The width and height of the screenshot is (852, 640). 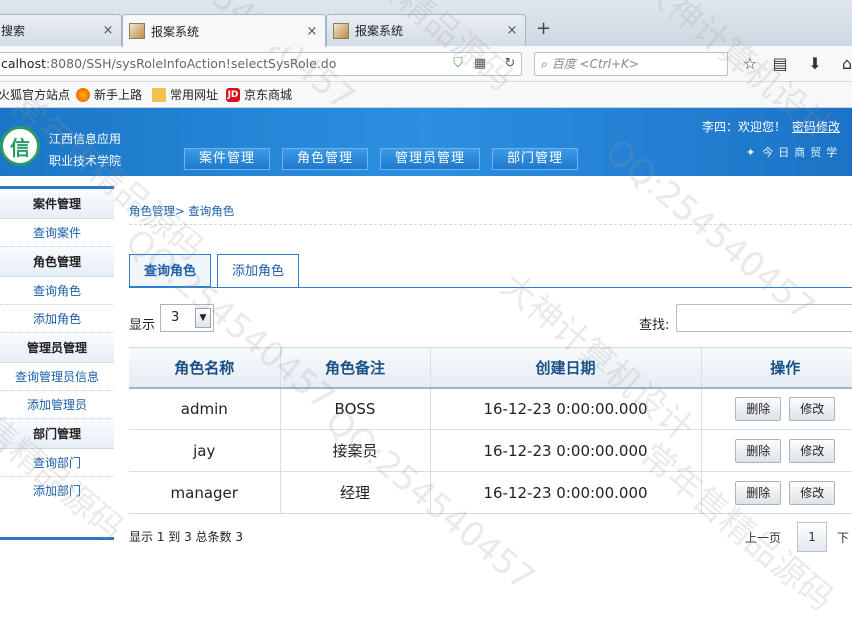 I want to click on download-icon: ⬇, so click(x=815, y=64).